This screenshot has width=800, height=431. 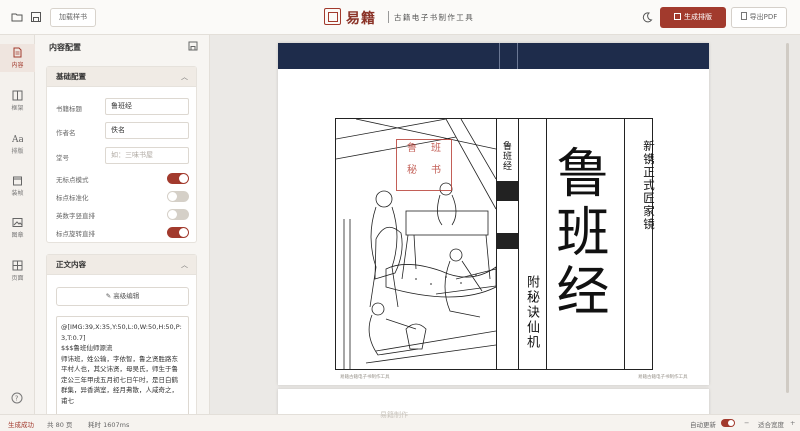 What do you see at coordinates (72, 180) in the screenshot?
I see `toggle-label: 无标点模式` at bounding box center [72, 180].